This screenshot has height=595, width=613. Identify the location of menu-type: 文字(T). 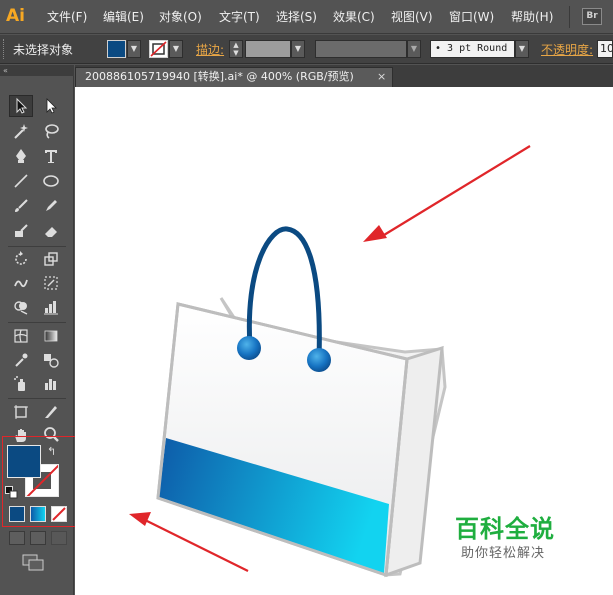
(239, 16).